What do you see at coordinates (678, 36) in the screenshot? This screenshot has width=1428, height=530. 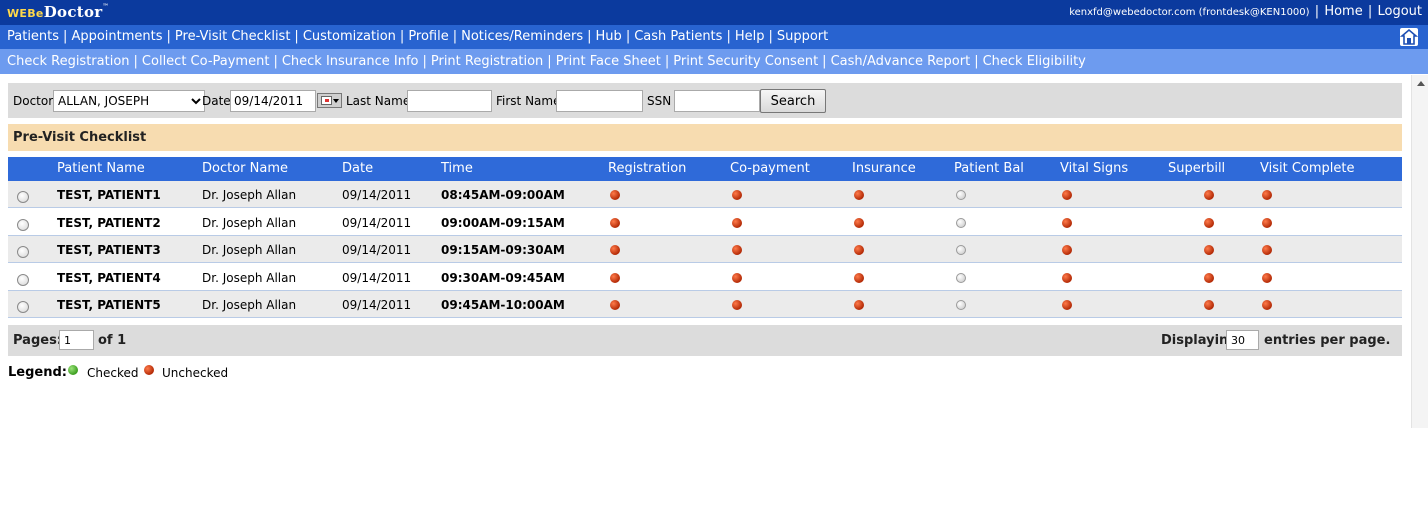 I see `nav-cash-patients: Cash Patients` at bounding box center [678, 36].